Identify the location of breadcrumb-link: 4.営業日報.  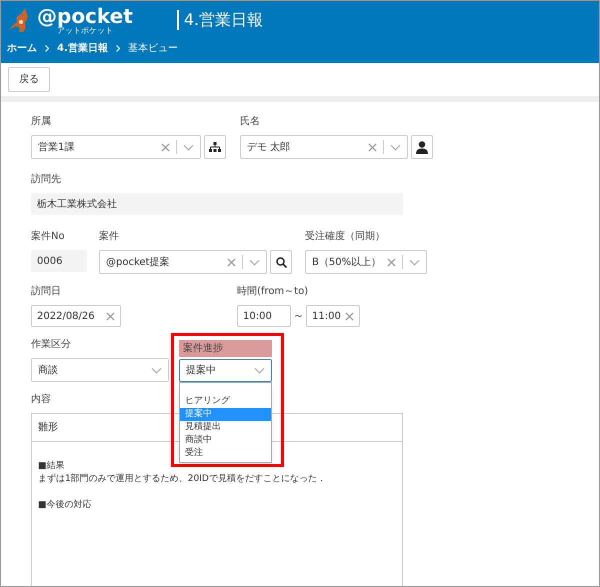
(82, 48).